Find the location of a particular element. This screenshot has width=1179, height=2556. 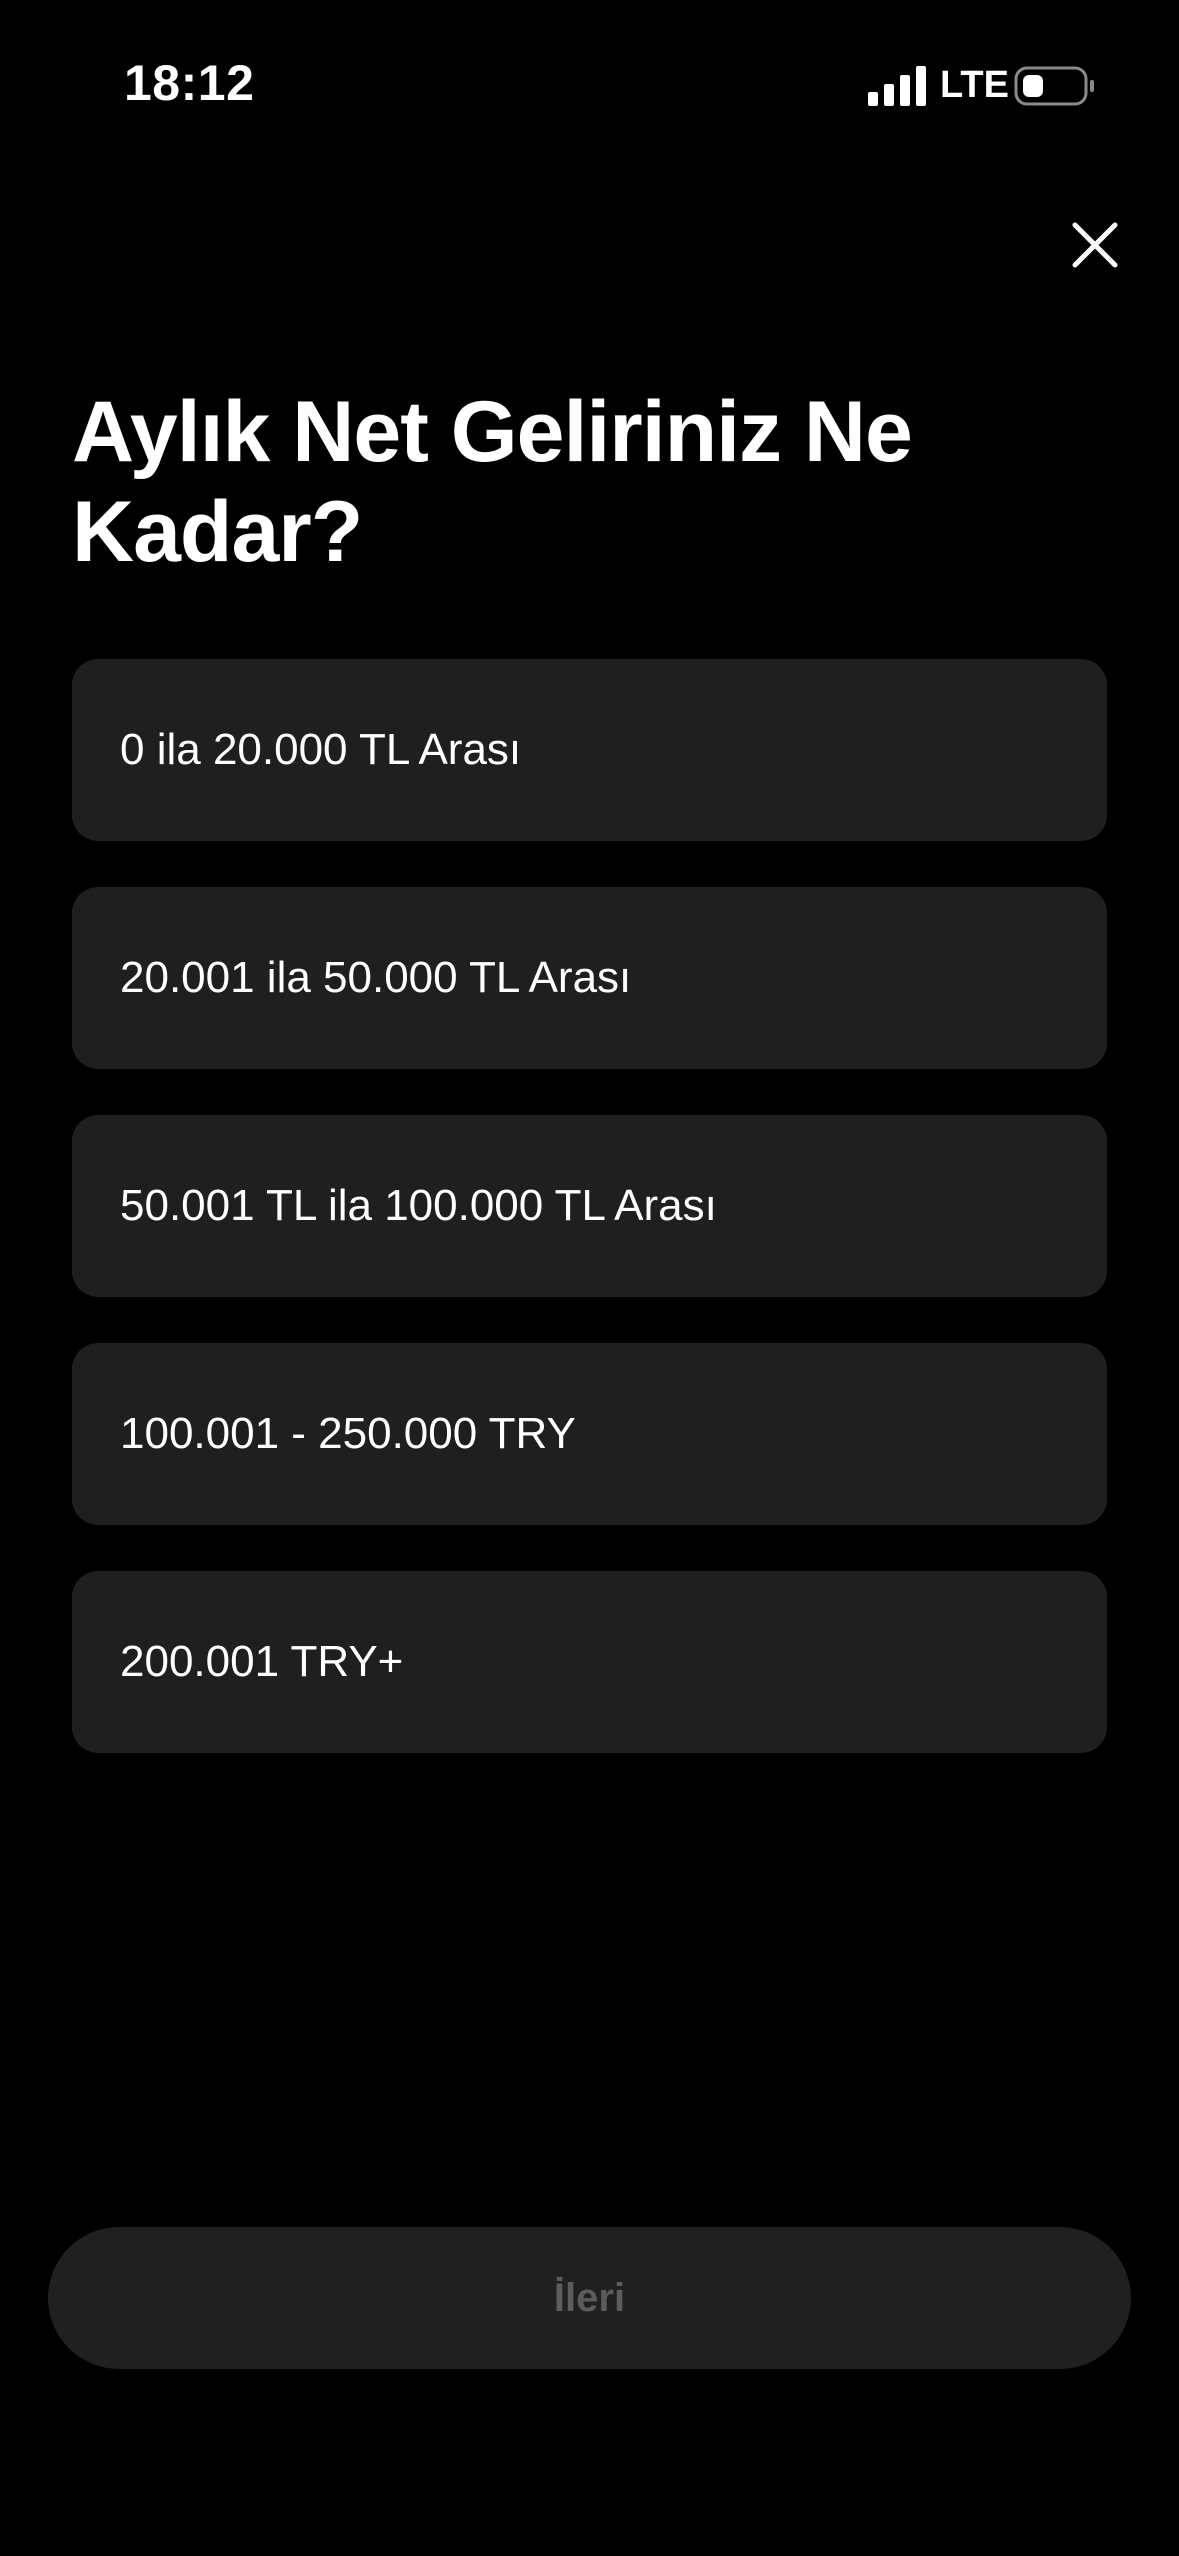

status-bar: 18:12 LTE is located at coordinates (589, 85).